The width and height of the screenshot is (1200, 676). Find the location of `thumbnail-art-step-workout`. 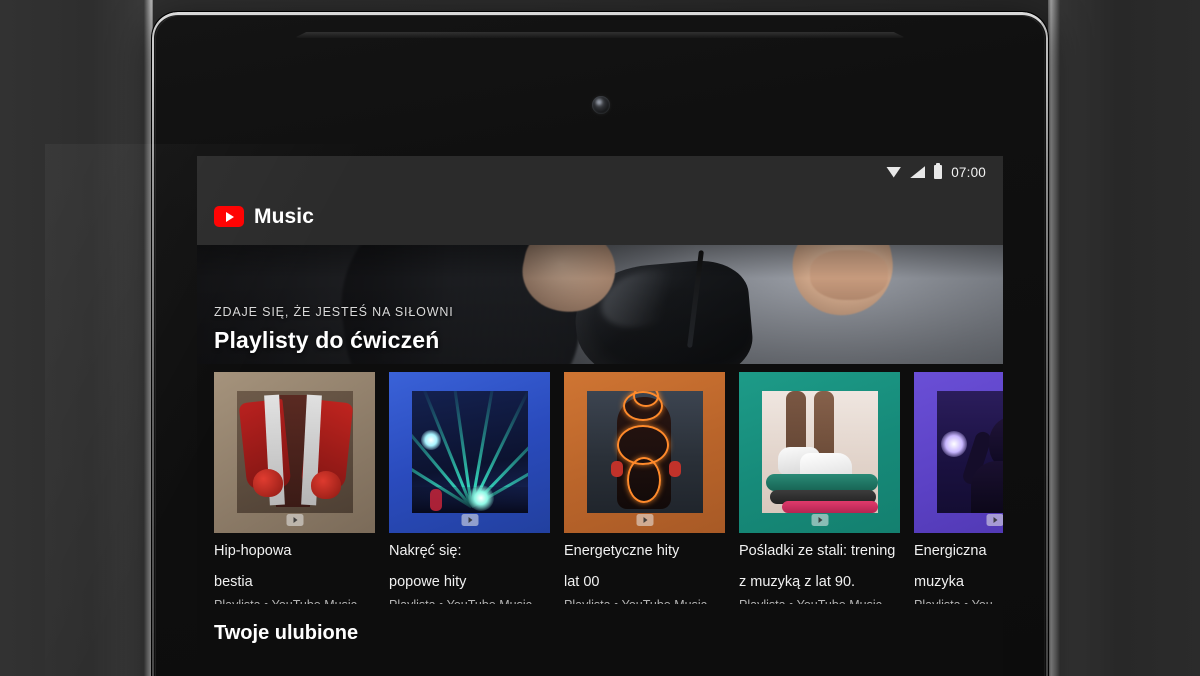

thumbnail-art-step-workout is located at coordinates (820, 452).